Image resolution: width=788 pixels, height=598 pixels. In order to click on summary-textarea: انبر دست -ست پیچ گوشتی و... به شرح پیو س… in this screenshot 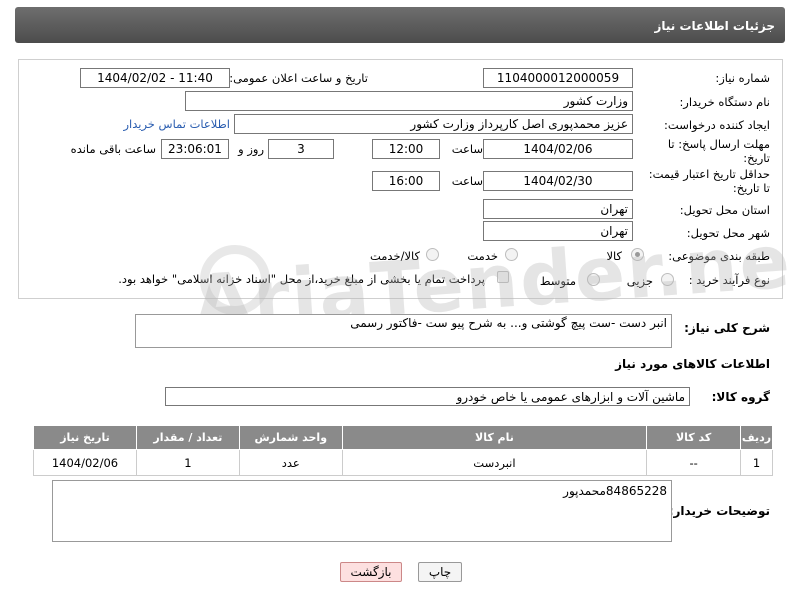, I will do `click(403, 331)`.